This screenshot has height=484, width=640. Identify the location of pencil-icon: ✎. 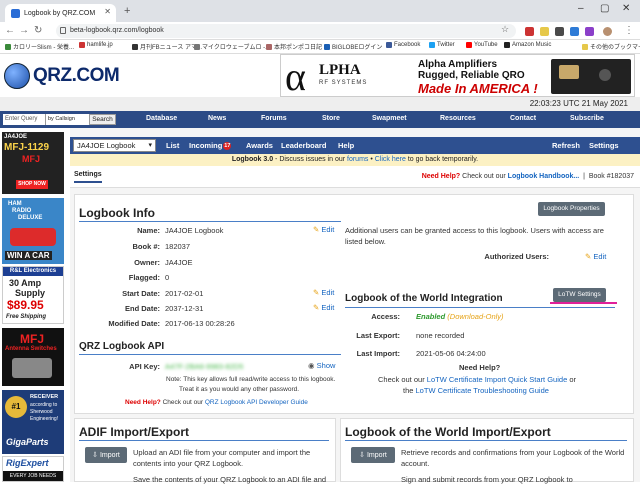
(316, 307).